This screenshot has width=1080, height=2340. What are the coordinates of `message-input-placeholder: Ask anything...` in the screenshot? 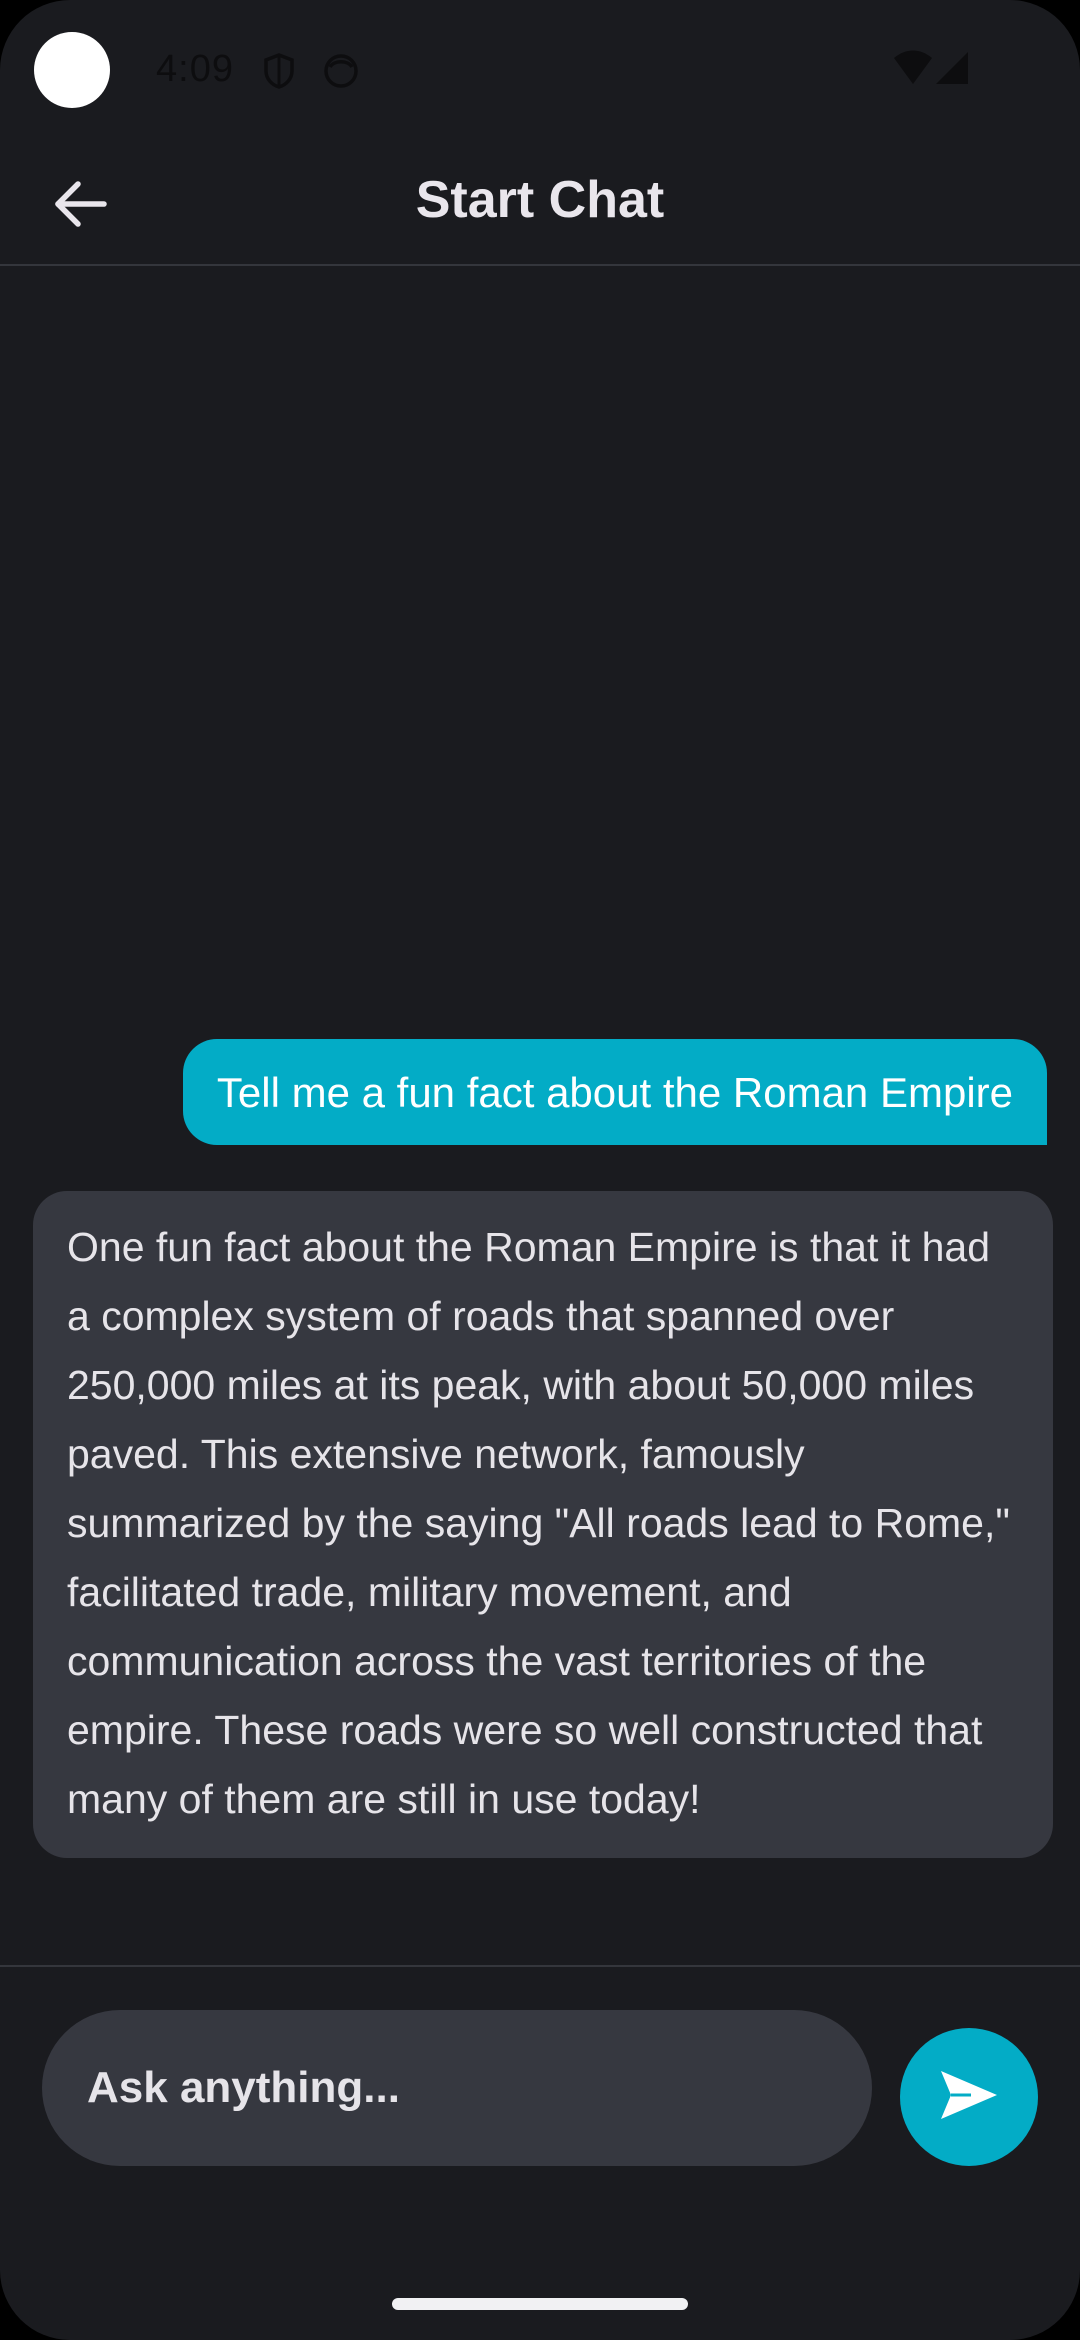 It's located at (243, 2087).